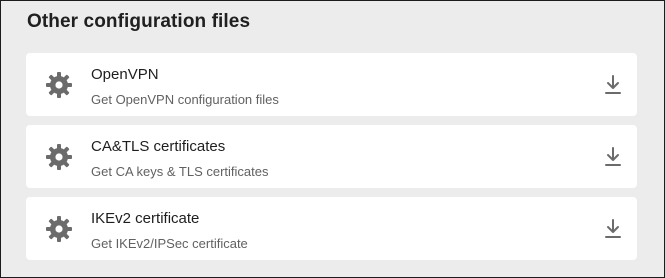 This screenshot has height=278, width=665. I want to click on config-item-description: Get OpenVPN configuration files, so click(185, 99).